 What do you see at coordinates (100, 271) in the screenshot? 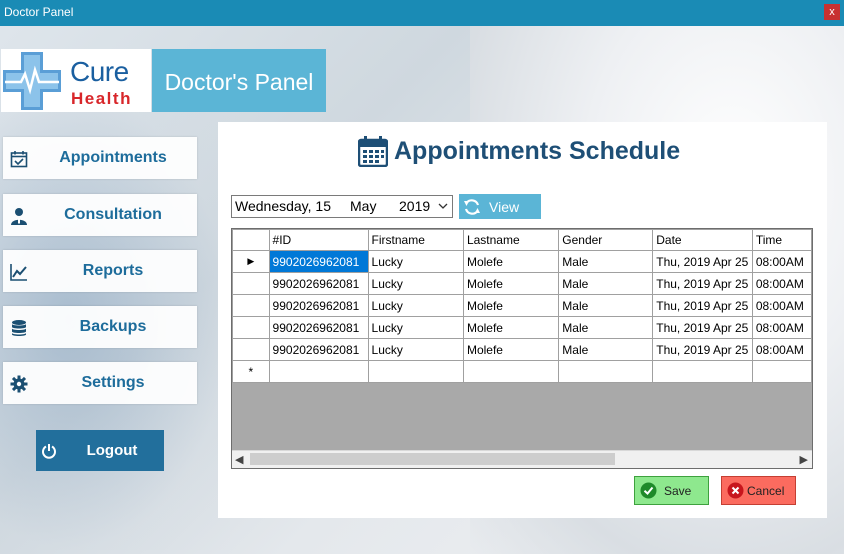
I see `nav-reports-button: Reports` at bounding box center [100, 271].